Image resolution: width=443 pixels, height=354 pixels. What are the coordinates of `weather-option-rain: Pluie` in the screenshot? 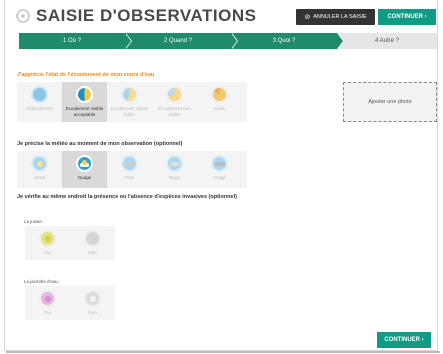 It's located at (129, 169).